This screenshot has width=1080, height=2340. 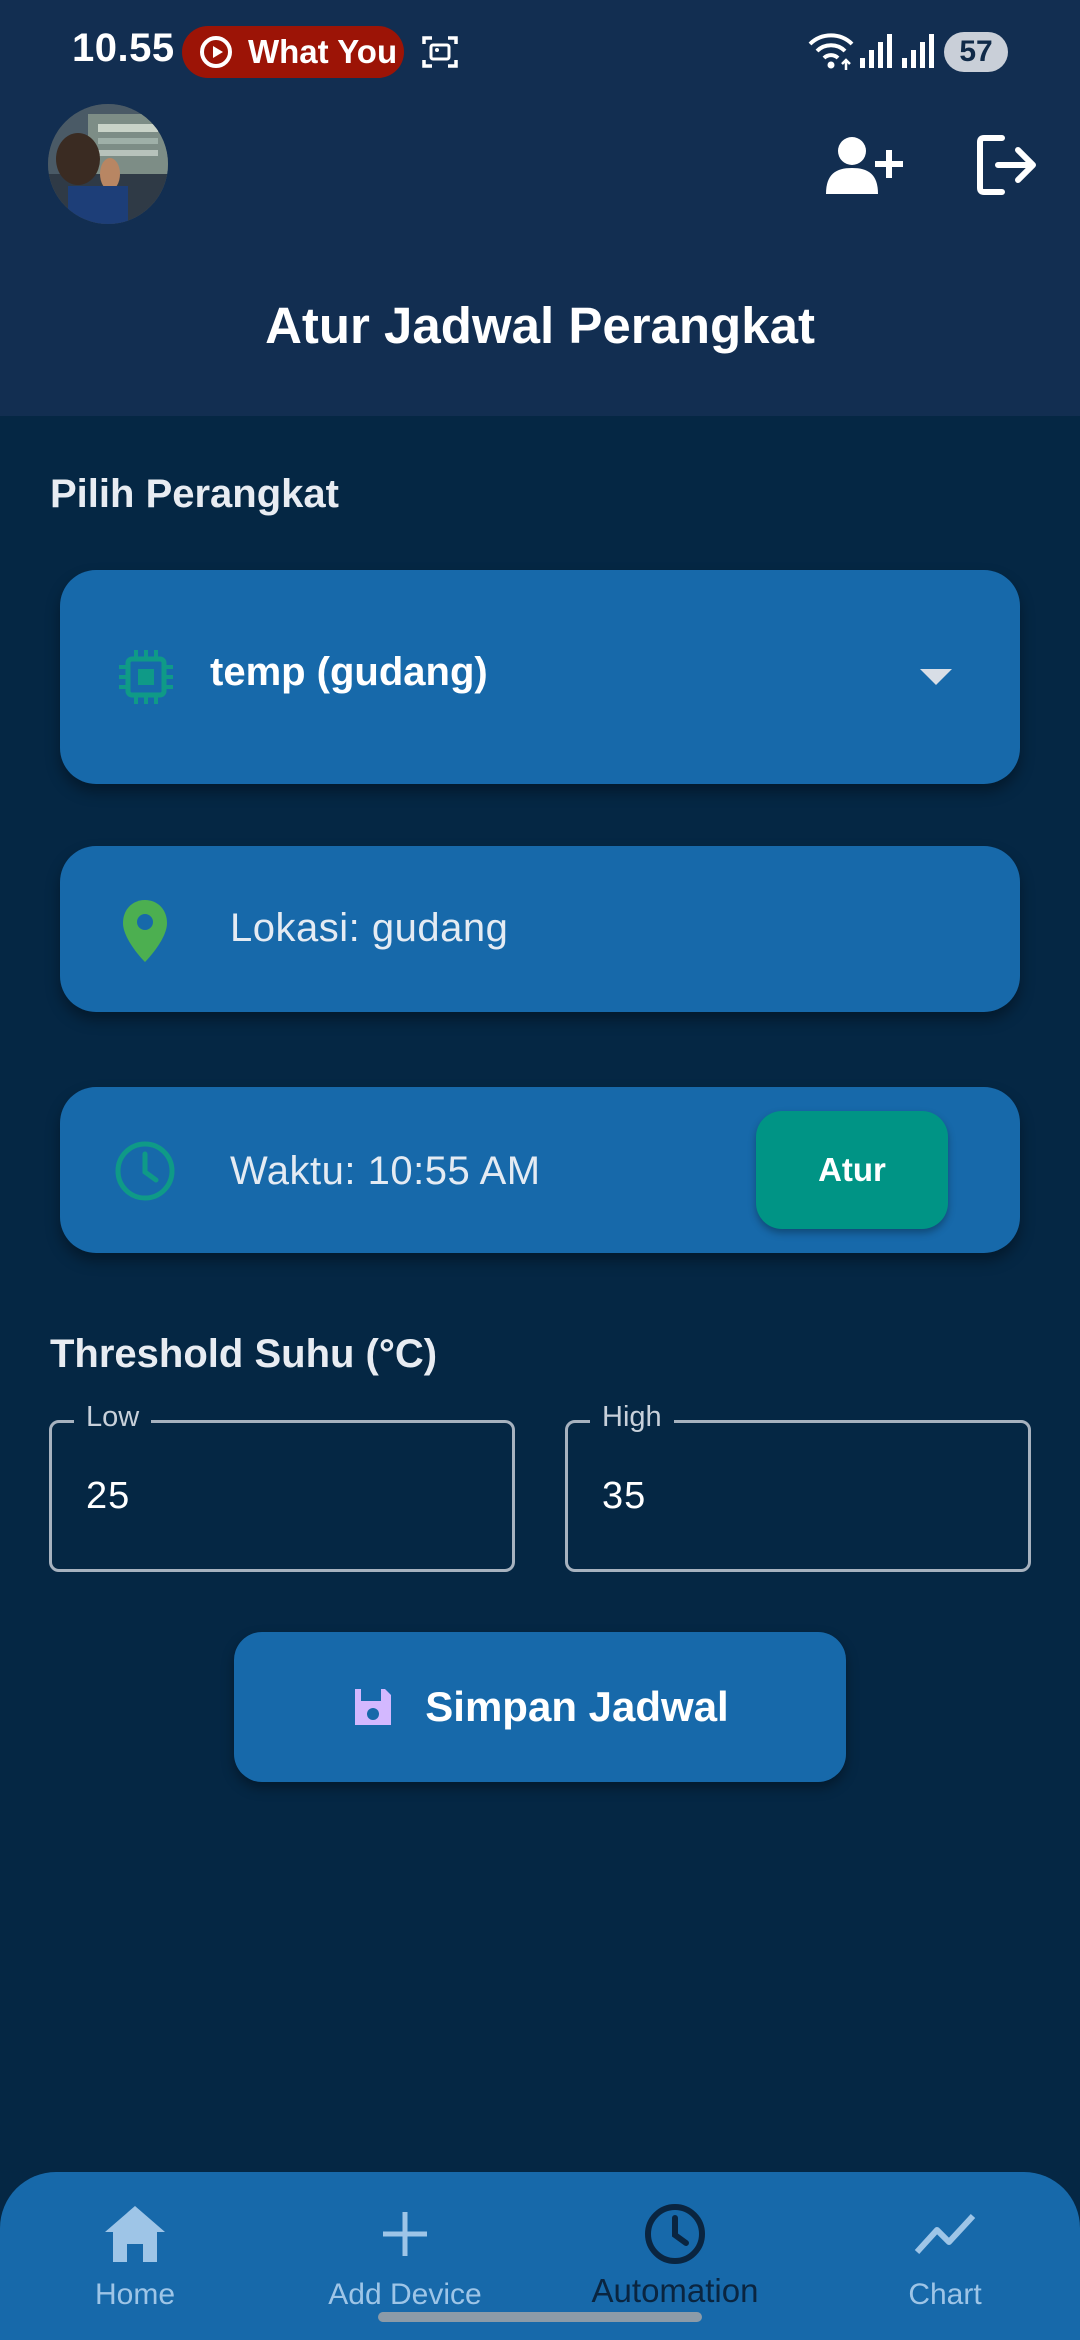 What do you see at coordinates (624, 1496) in the screenshot?
I see `high-field-value: 35` at bounding box center [624, 1496].